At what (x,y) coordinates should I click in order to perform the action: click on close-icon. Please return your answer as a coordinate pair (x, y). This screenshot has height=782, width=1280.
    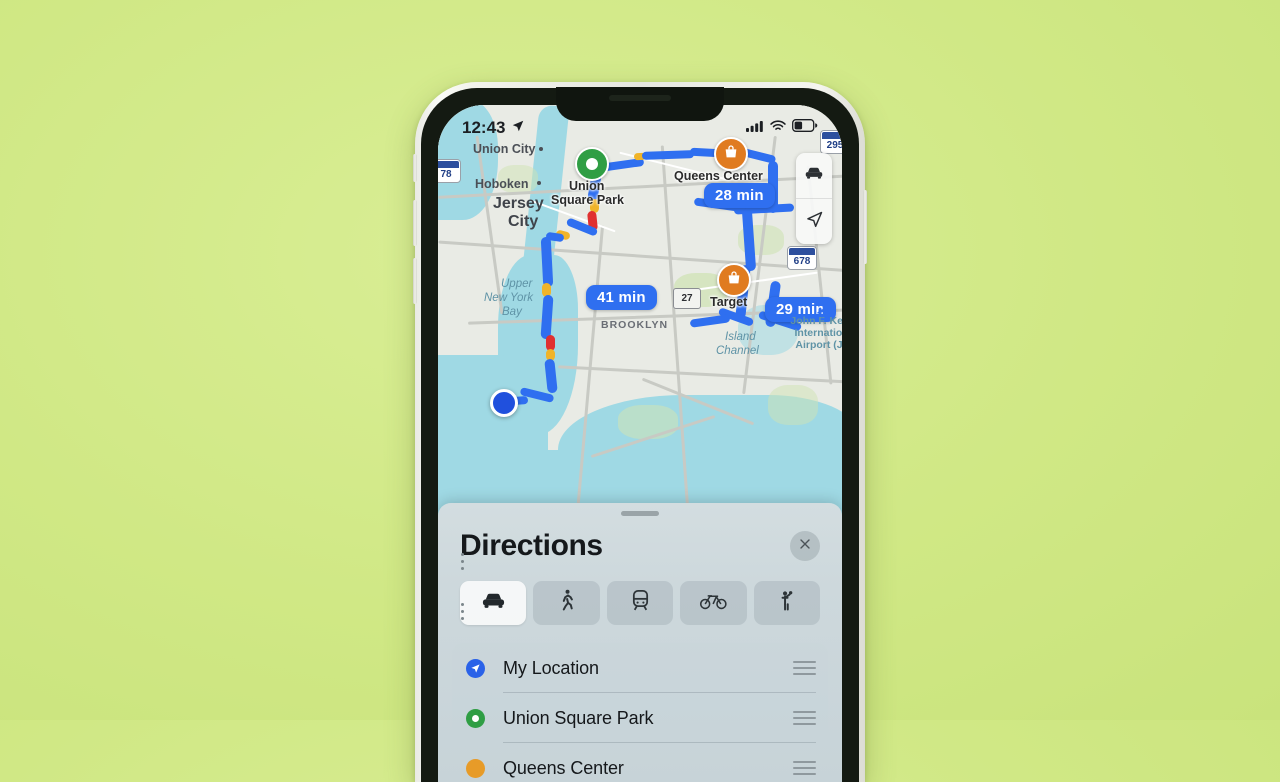
    Looking at the image, I should click on (805, 546).